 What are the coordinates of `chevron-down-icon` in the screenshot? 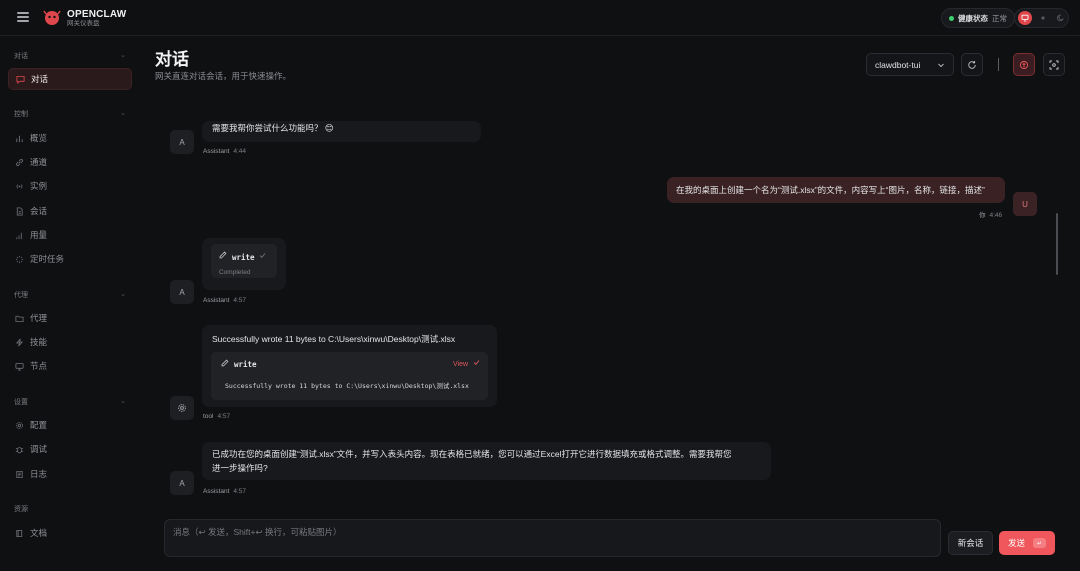 It's located at (941, 65).